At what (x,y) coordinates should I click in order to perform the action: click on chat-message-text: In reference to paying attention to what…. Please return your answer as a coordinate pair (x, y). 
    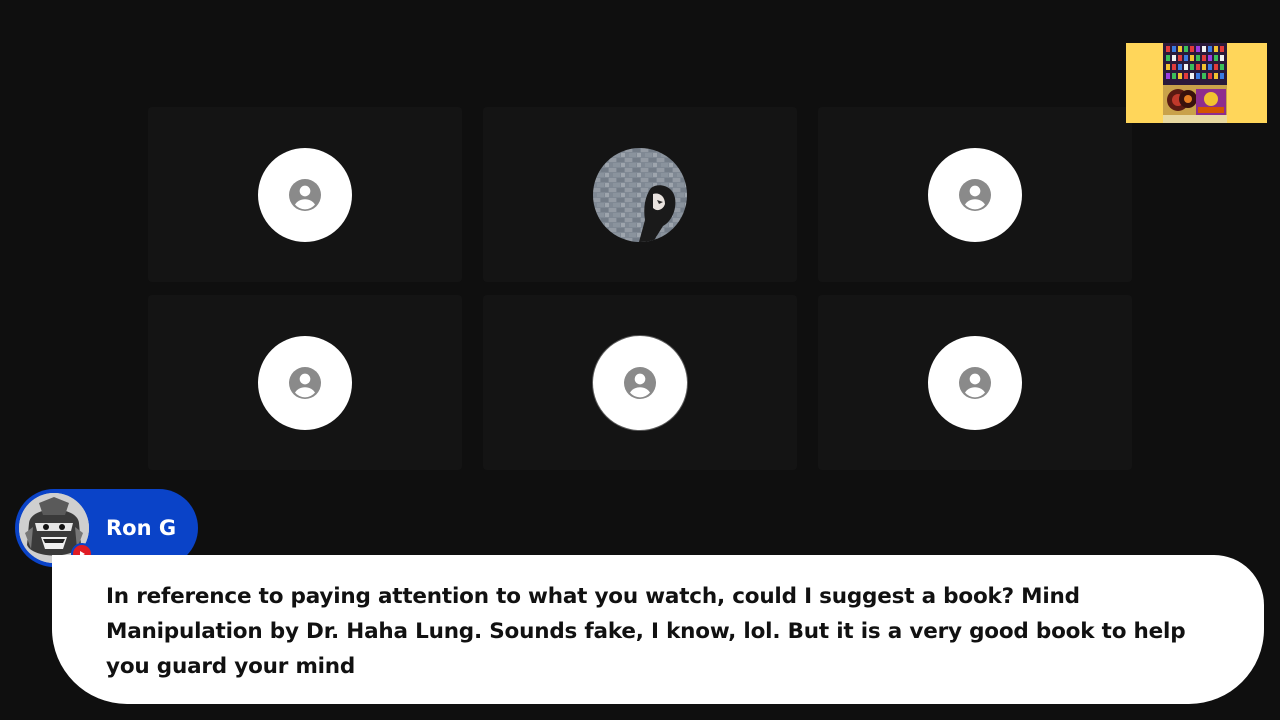
    Looking at the image, I should click on (646, 631).